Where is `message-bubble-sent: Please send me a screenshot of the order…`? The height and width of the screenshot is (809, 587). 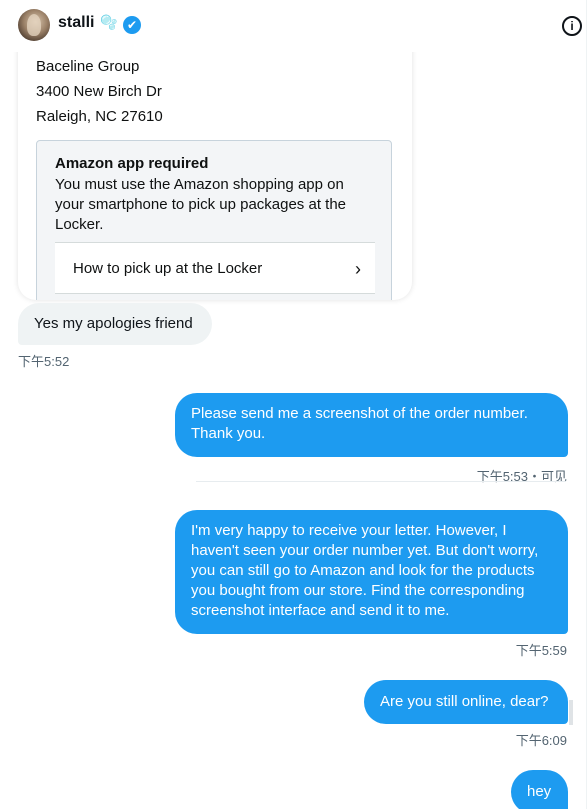
message-bubble-sent: Please send me a screenshot of the order… is located at coordinates (371, 425).